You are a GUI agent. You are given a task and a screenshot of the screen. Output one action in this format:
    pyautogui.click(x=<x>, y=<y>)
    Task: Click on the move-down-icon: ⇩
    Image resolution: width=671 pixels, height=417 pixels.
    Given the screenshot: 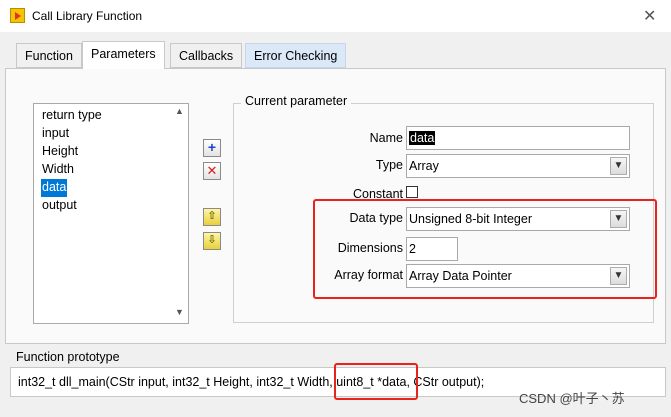 What is the action you would take?
    pyautogui.click(x=212, y=241)
    